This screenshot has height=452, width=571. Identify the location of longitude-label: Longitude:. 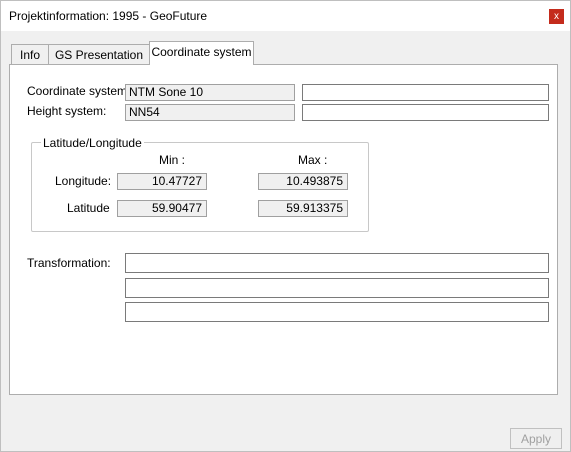
(83, 181).